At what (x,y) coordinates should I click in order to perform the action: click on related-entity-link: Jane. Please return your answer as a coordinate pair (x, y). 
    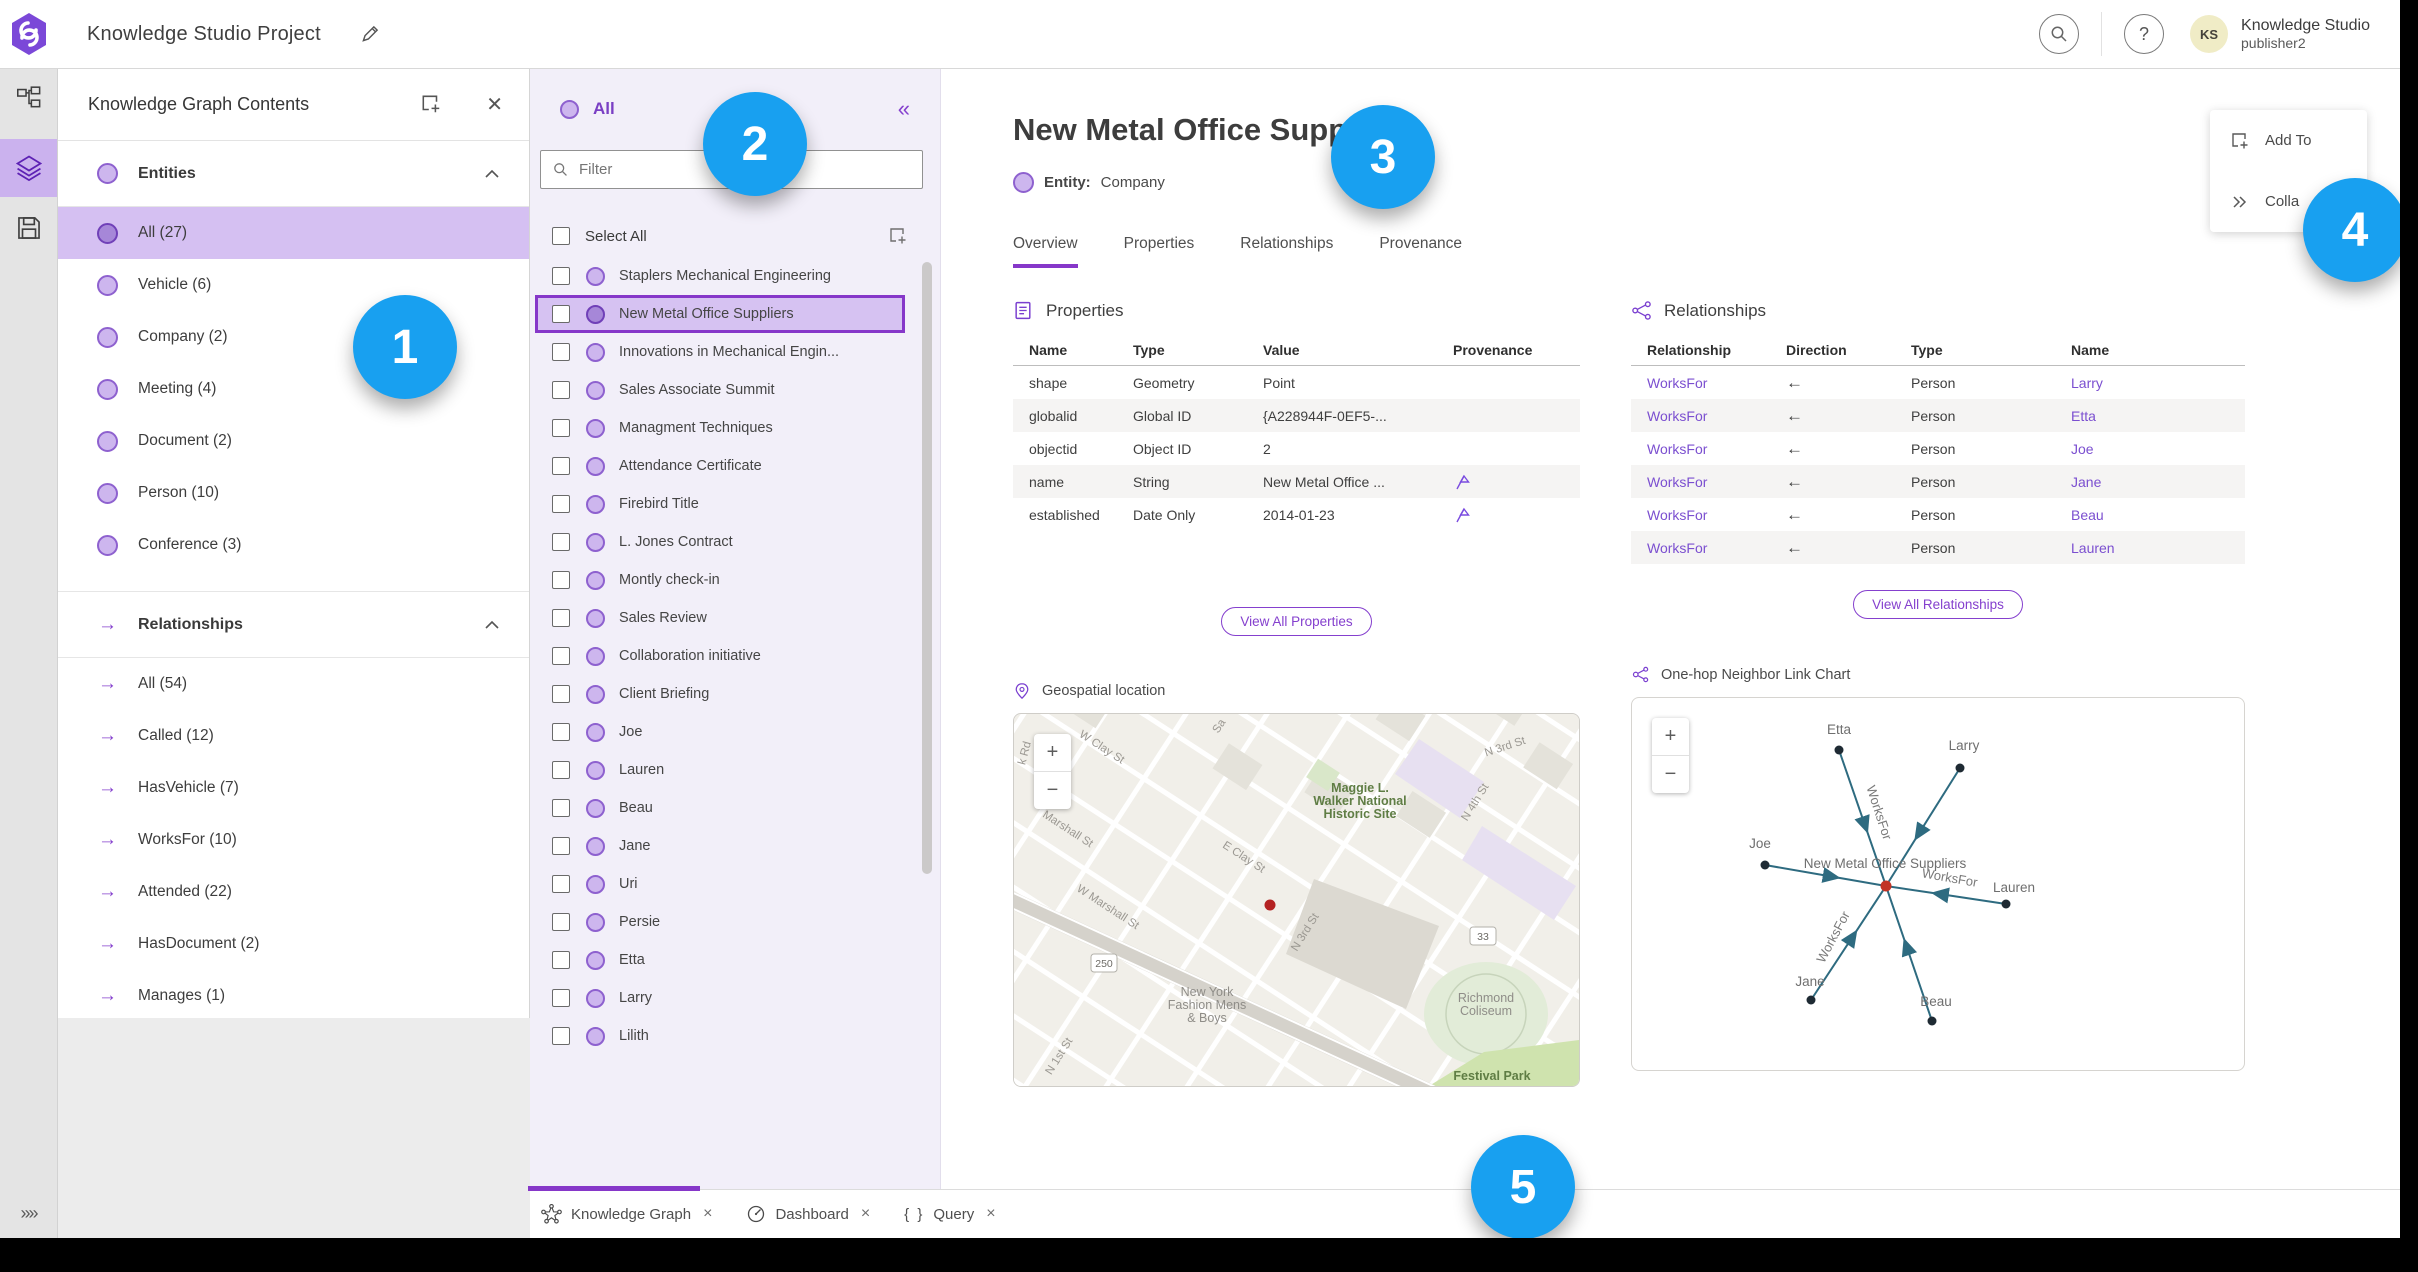
    Looking at the image, I should click on (2086, 482).